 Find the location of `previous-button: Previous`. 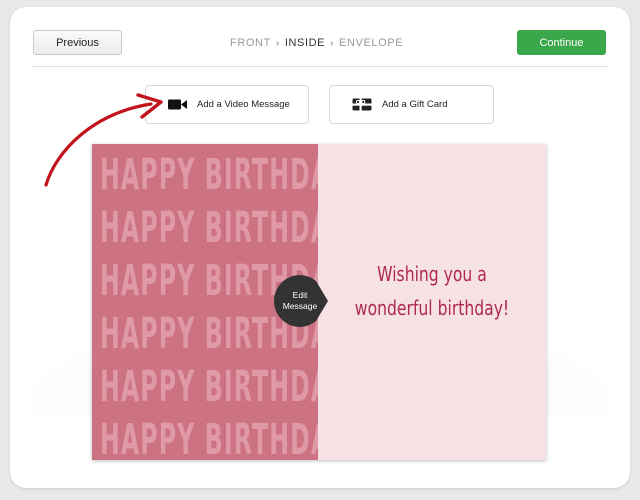

previous-button: Previous is located at coordinates (77, 42).